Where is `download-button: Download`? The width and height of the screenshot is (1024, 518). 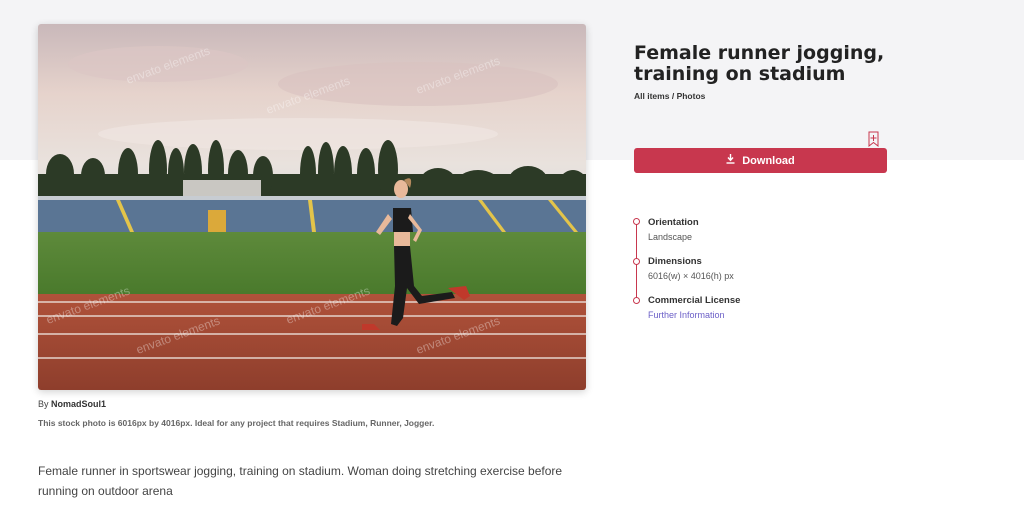
download-button: Download is located at coordinates (760, 160).